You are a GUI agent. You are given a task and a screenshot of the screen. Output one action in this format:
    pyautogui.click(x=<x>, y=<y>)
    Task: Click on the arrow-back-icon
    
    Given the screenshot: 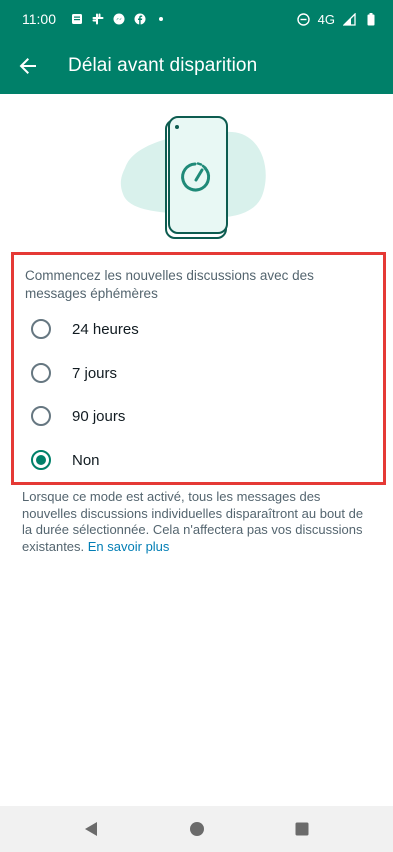 What is the action you would take?
    pyautogui.click(x=27, y=66)
    